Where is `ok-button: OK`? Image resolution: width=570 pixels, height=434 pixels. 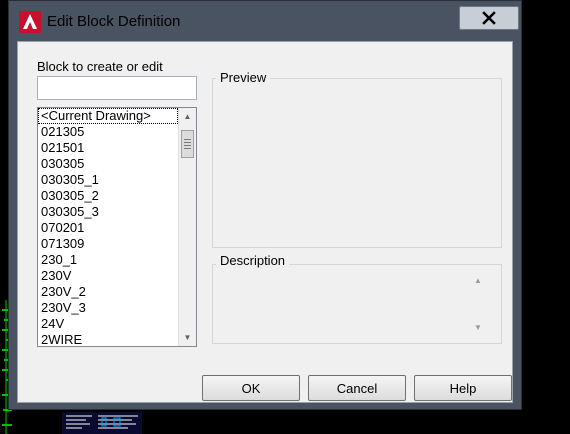 ok-button: OK is located at coordinates (251, 388).